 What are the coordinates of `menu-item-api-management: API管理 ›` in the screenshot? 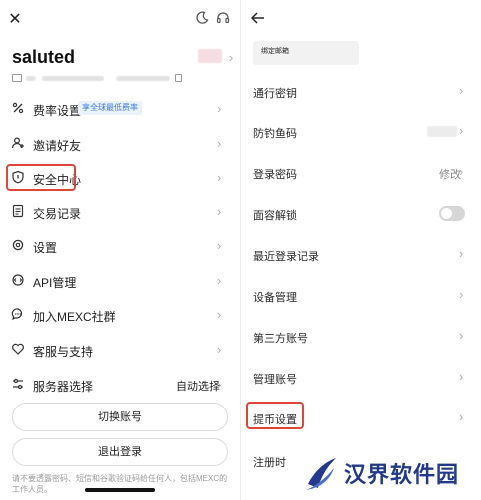 It's located at (120, 281).